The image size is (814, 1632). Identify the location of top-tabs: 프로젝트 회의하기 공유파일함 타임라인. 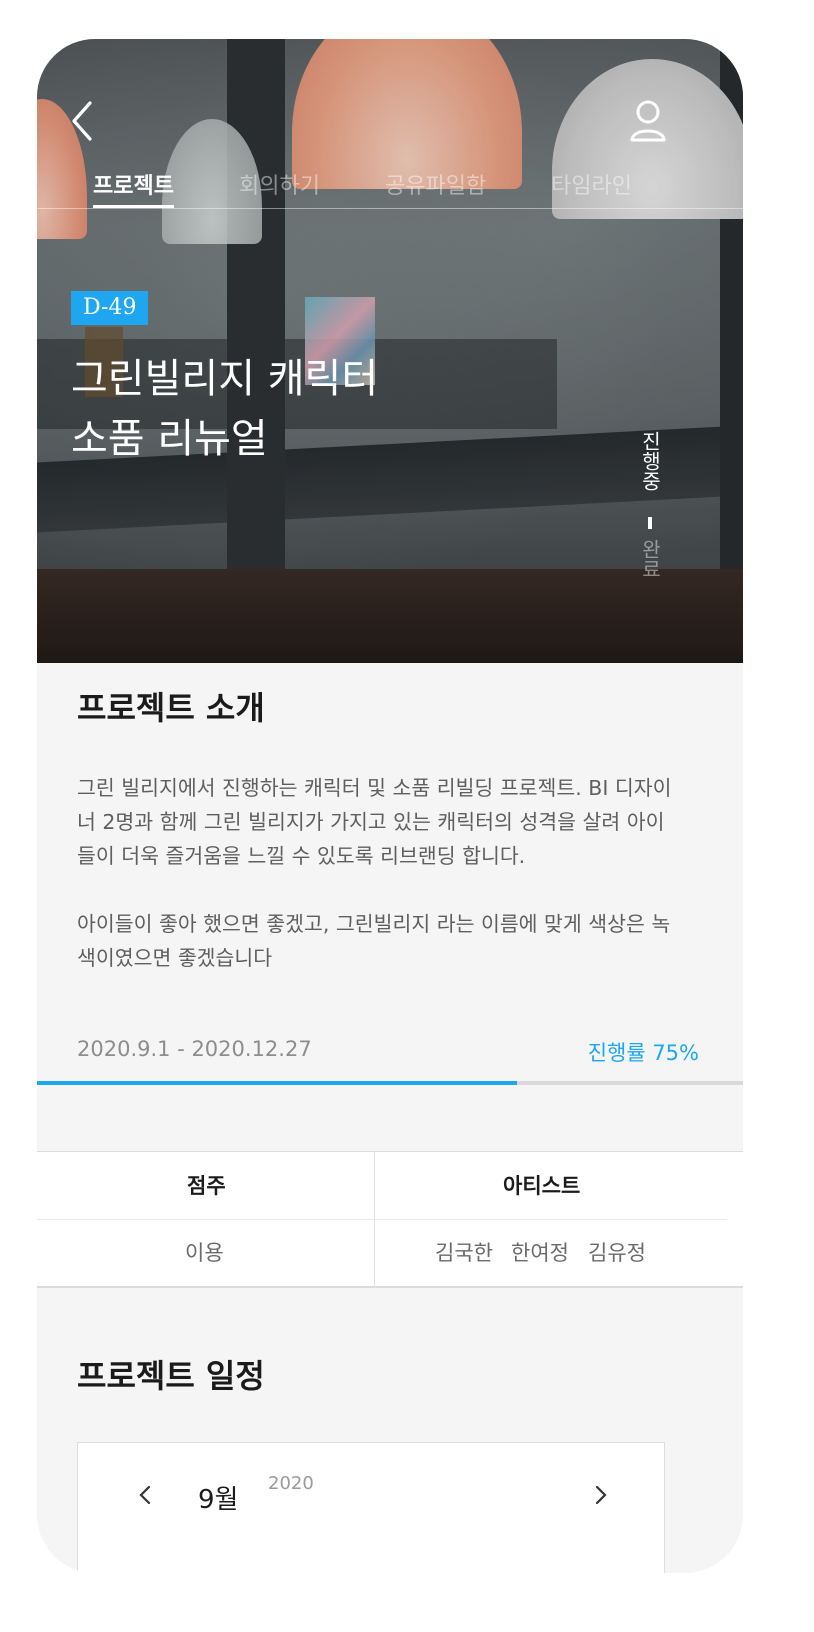
(390, 186).